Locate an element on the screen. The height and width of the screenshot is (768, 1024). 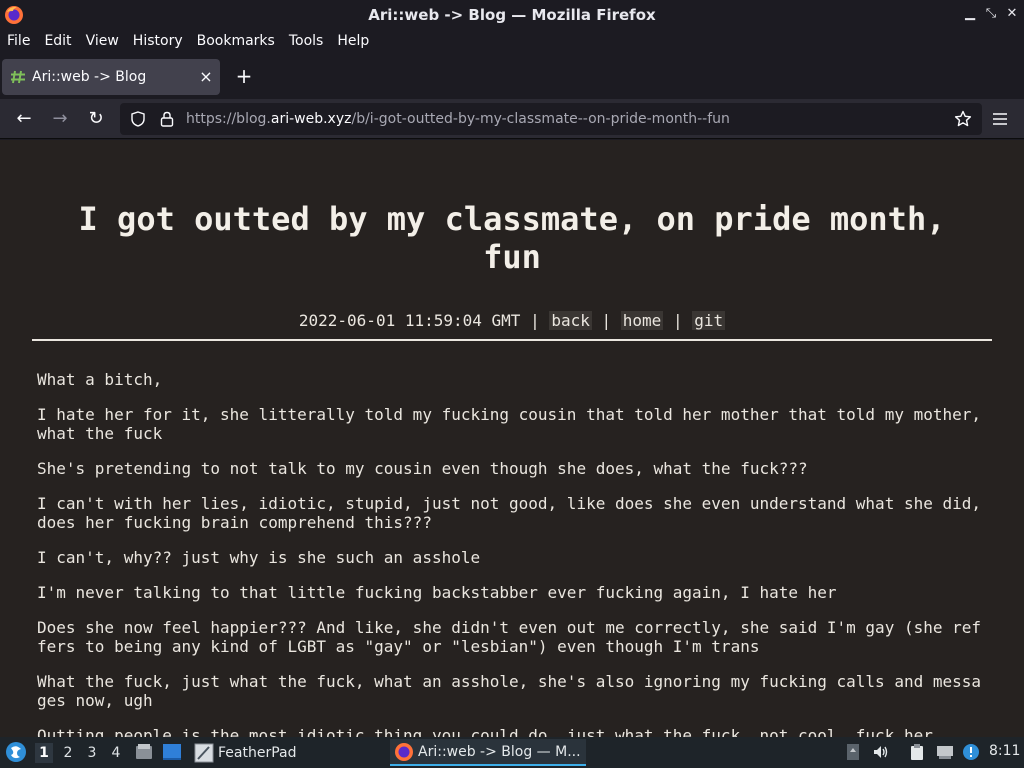
hamburger-menu-icon is located at coordinates (1000, 119).